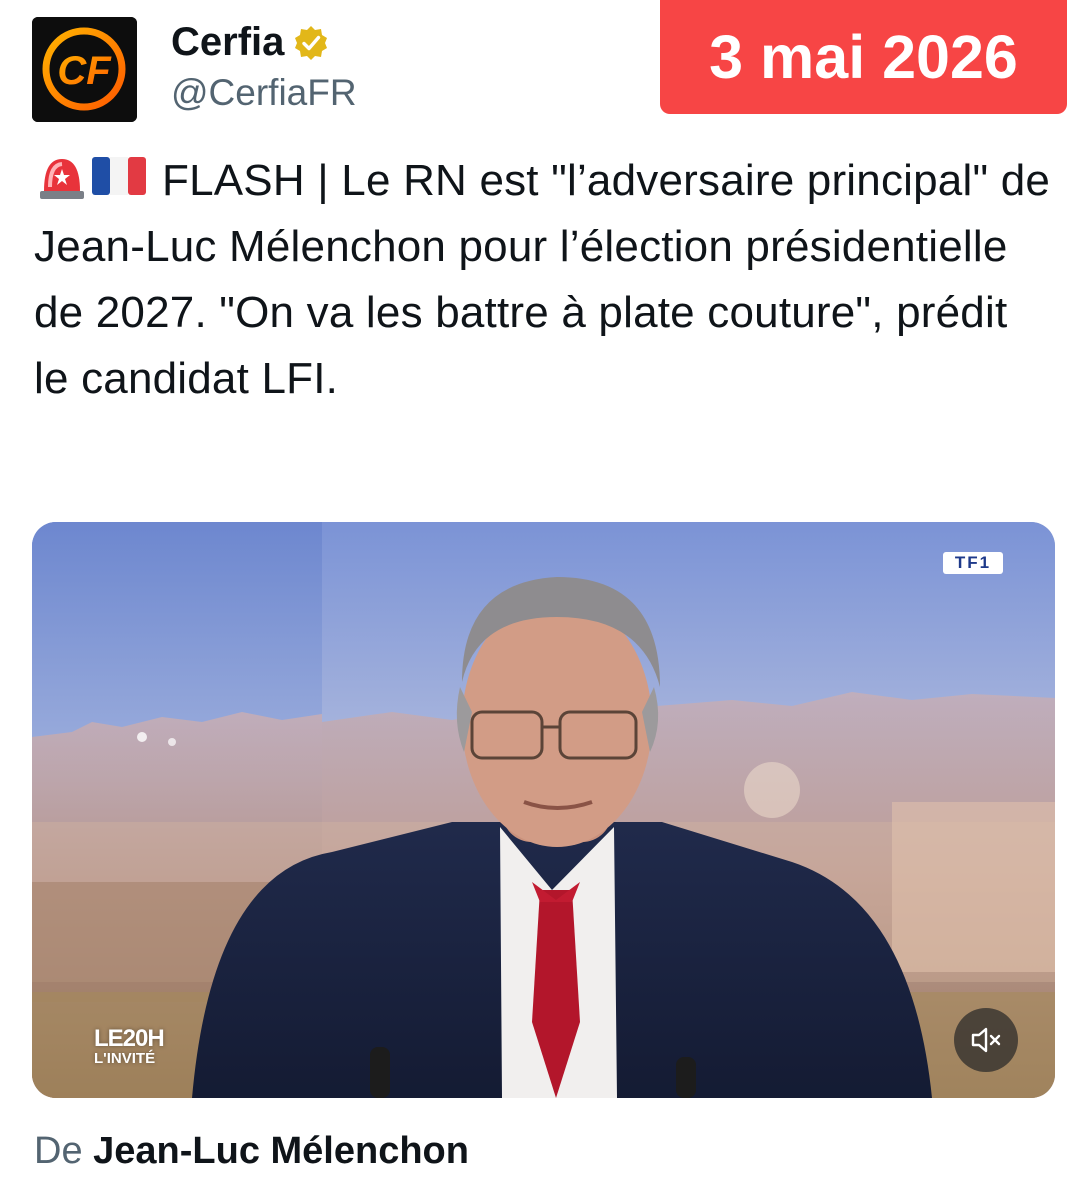 This screenshot has width=1087, height=1200. Describe the element at coordinates (227, 42) in the screenshot. I see `author-name: Cerfia` at that location.